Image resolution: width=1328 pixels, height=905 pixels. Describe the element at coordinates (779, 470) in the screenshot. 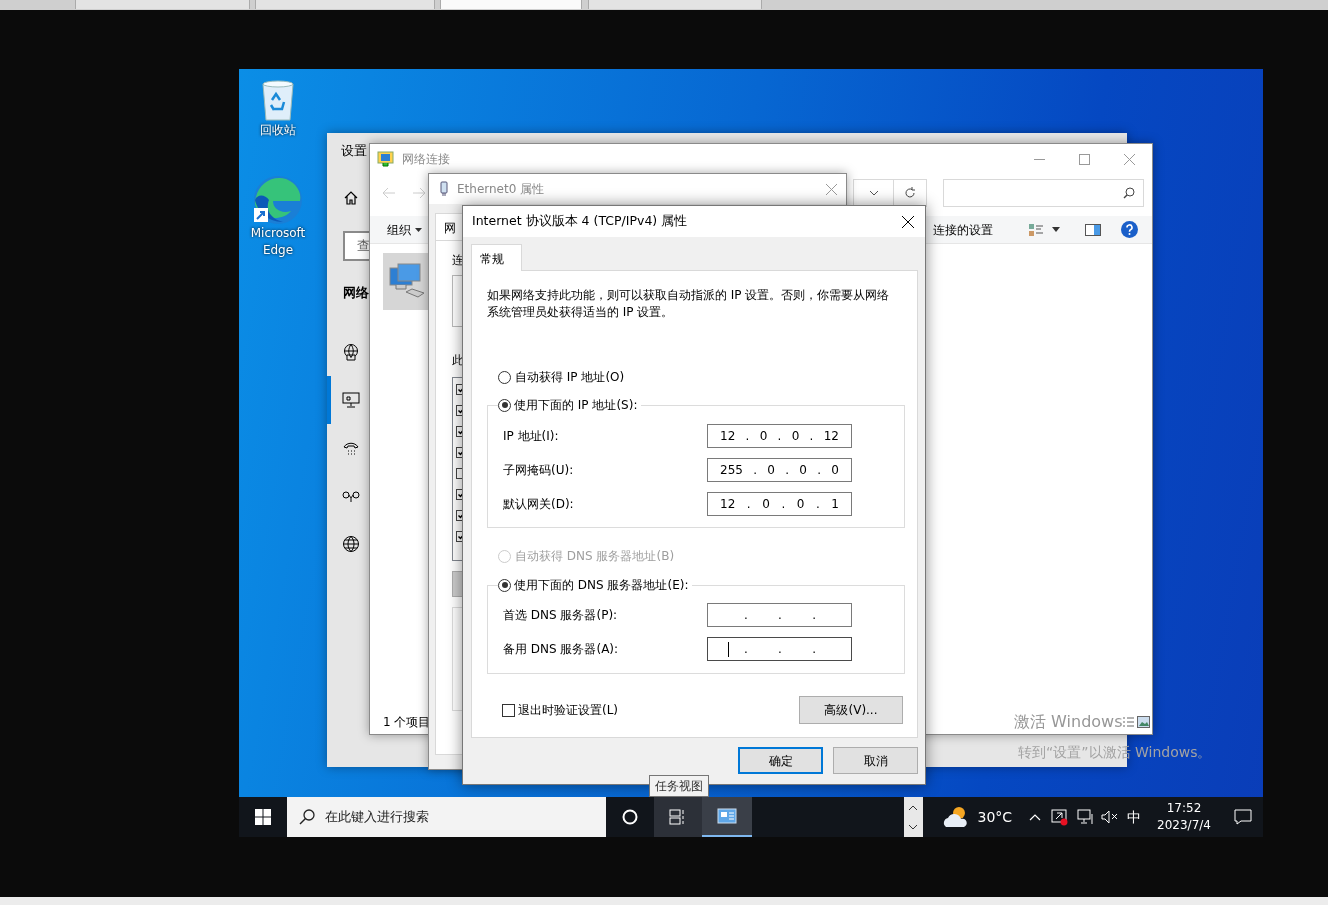

I see `ip-address-field: 255 . 0 . 0 . 0` at that location.